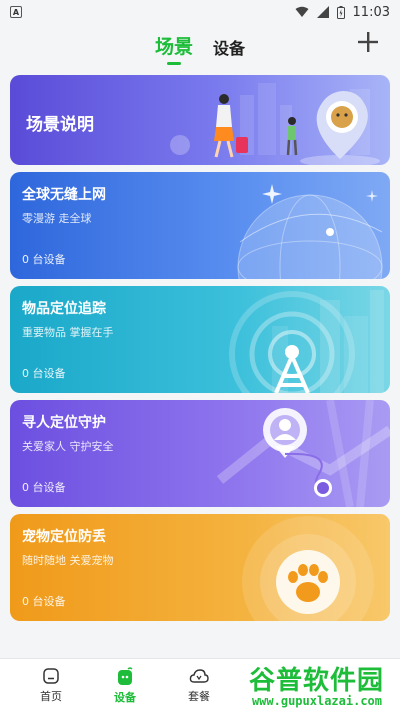 The height and width of the screenshot is (712, 400). Describe the element at coordinates (125, 685) in the screenshot. I see `nav-device: 设备` at that location.